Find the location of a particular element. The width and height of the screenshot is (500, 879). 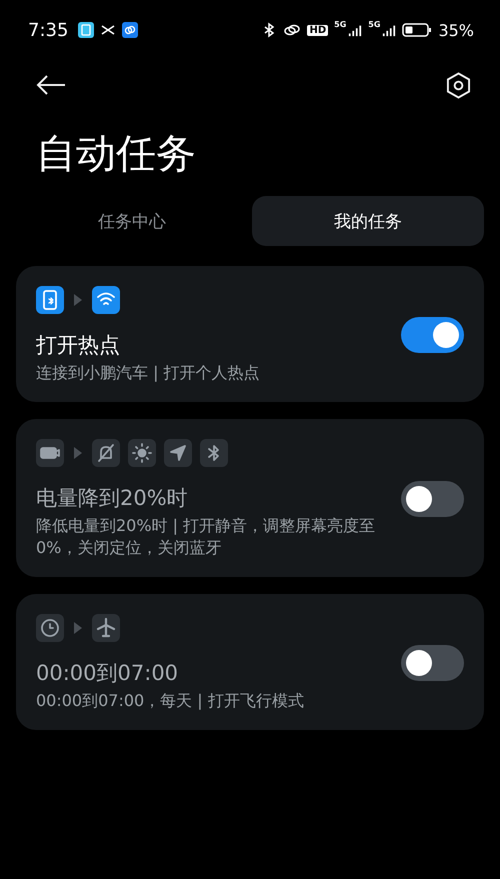

app-notification-icon is located at coordinates (86, 30).